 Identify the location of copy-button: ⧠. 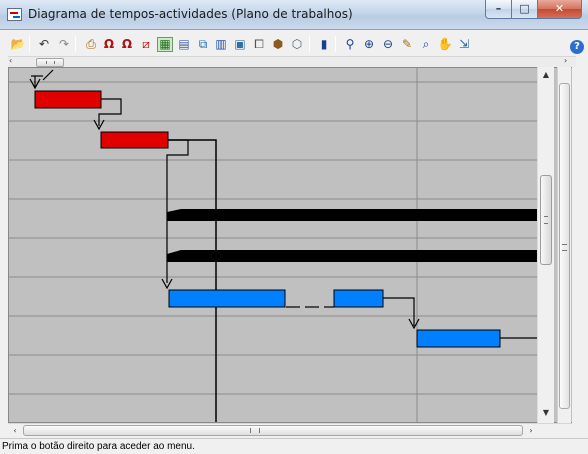
(259, 44).